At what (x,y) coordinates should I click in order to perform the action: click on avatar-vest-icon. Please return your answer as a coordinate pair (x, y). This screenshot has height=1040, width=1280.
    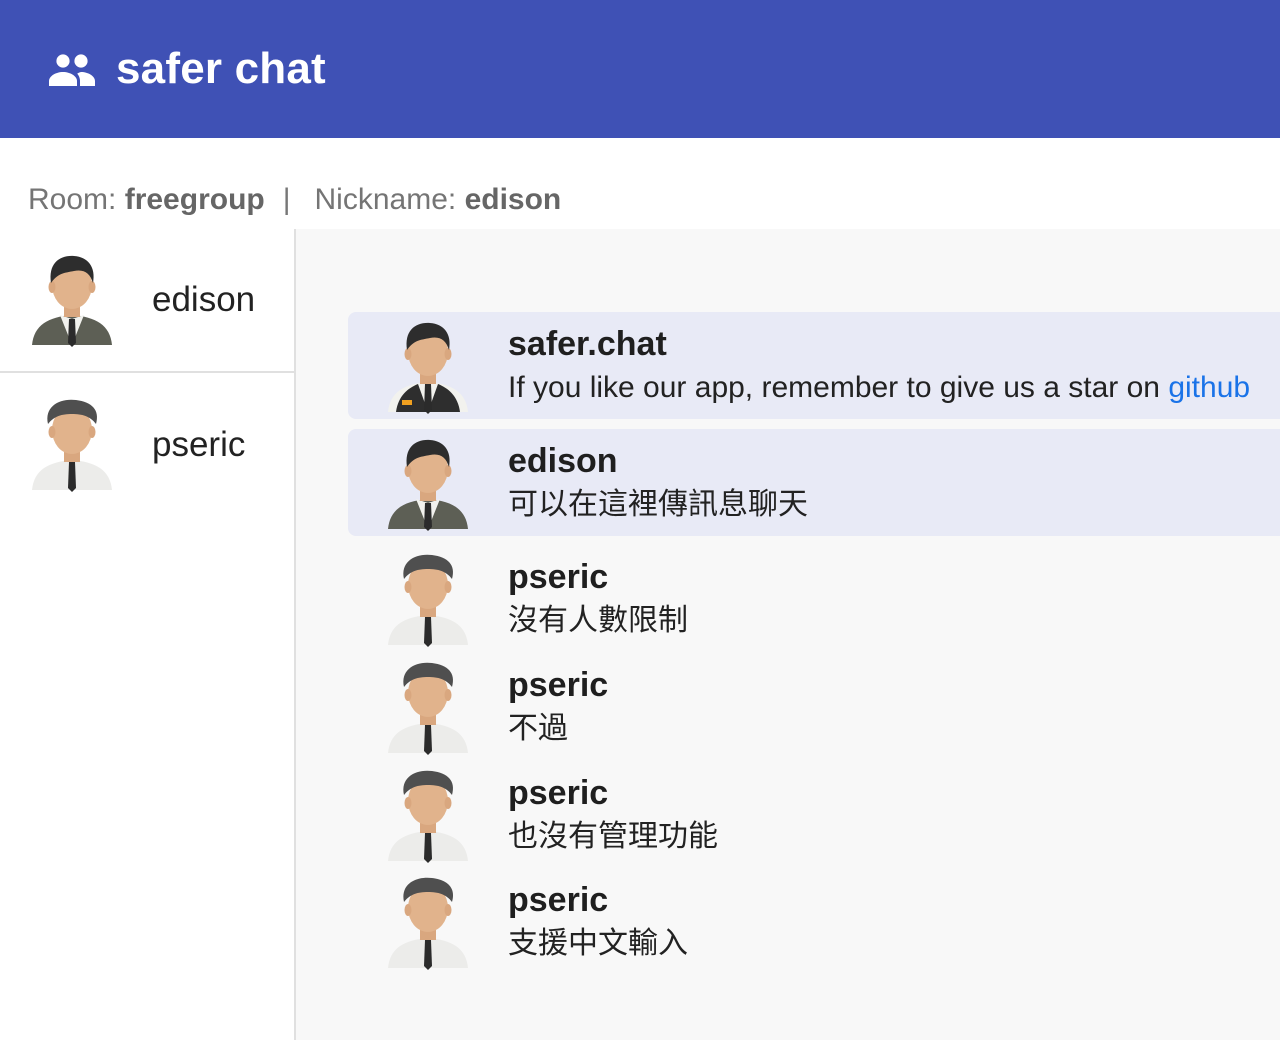
    Looking at the image, I should click on (428, 367).